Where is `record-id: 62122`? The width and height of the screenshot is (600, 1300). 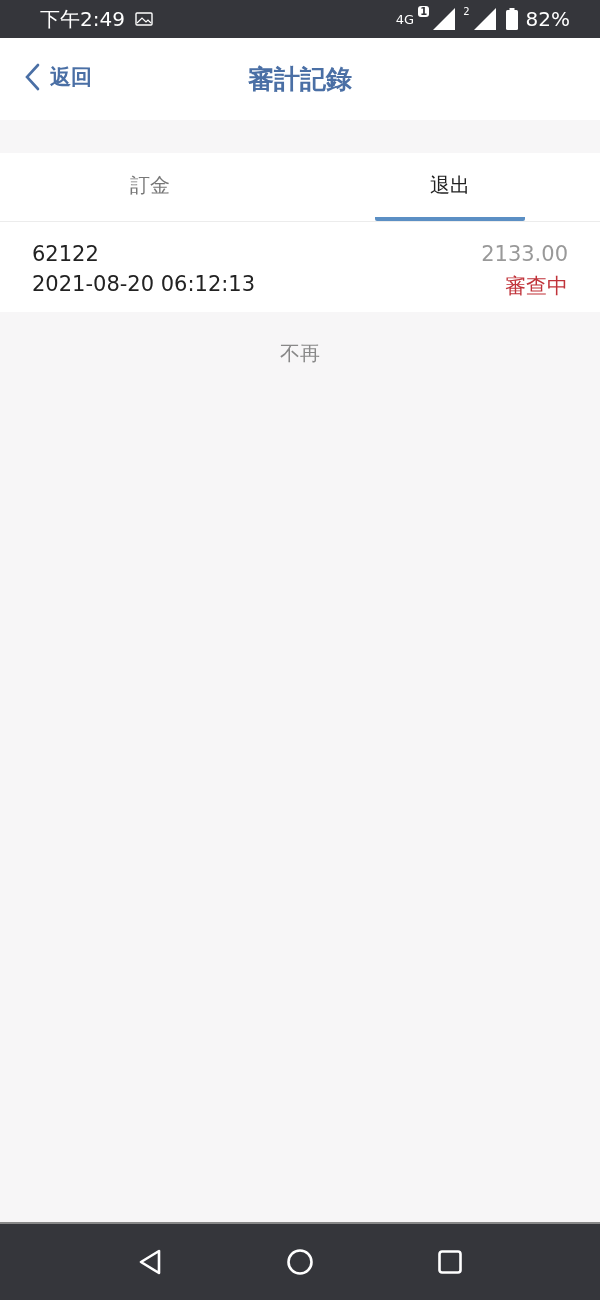 record-id: 62122 is located at coordinates (65, 254).